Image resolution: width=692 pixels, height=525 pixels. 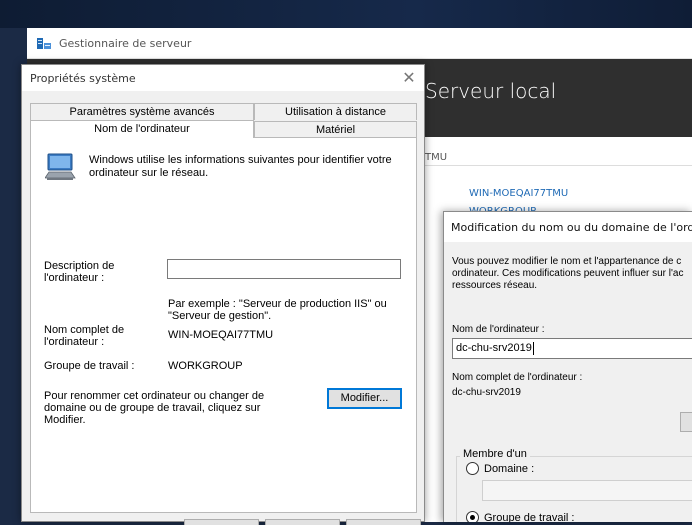 What do you see at coordinates (205, 366) in the screenshot?
I see `workgroup-value: WORKGROUP` at bounding box center [205, 366].